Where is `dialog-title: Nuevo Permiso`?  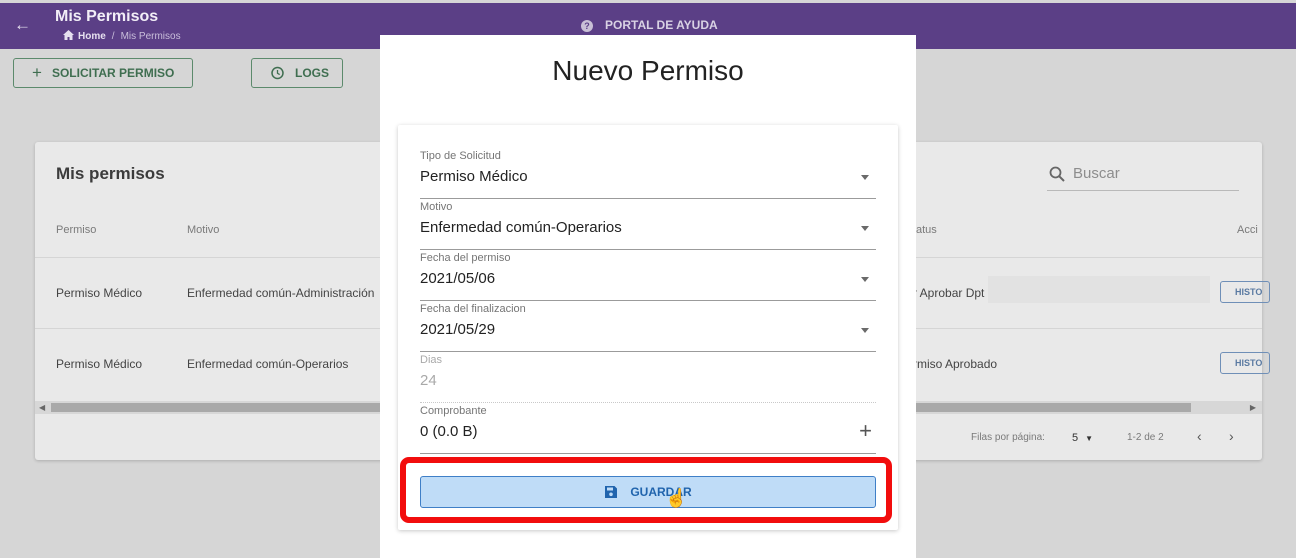
dialog-title: Nuevo Permiso is located at coordinates (648, 70).